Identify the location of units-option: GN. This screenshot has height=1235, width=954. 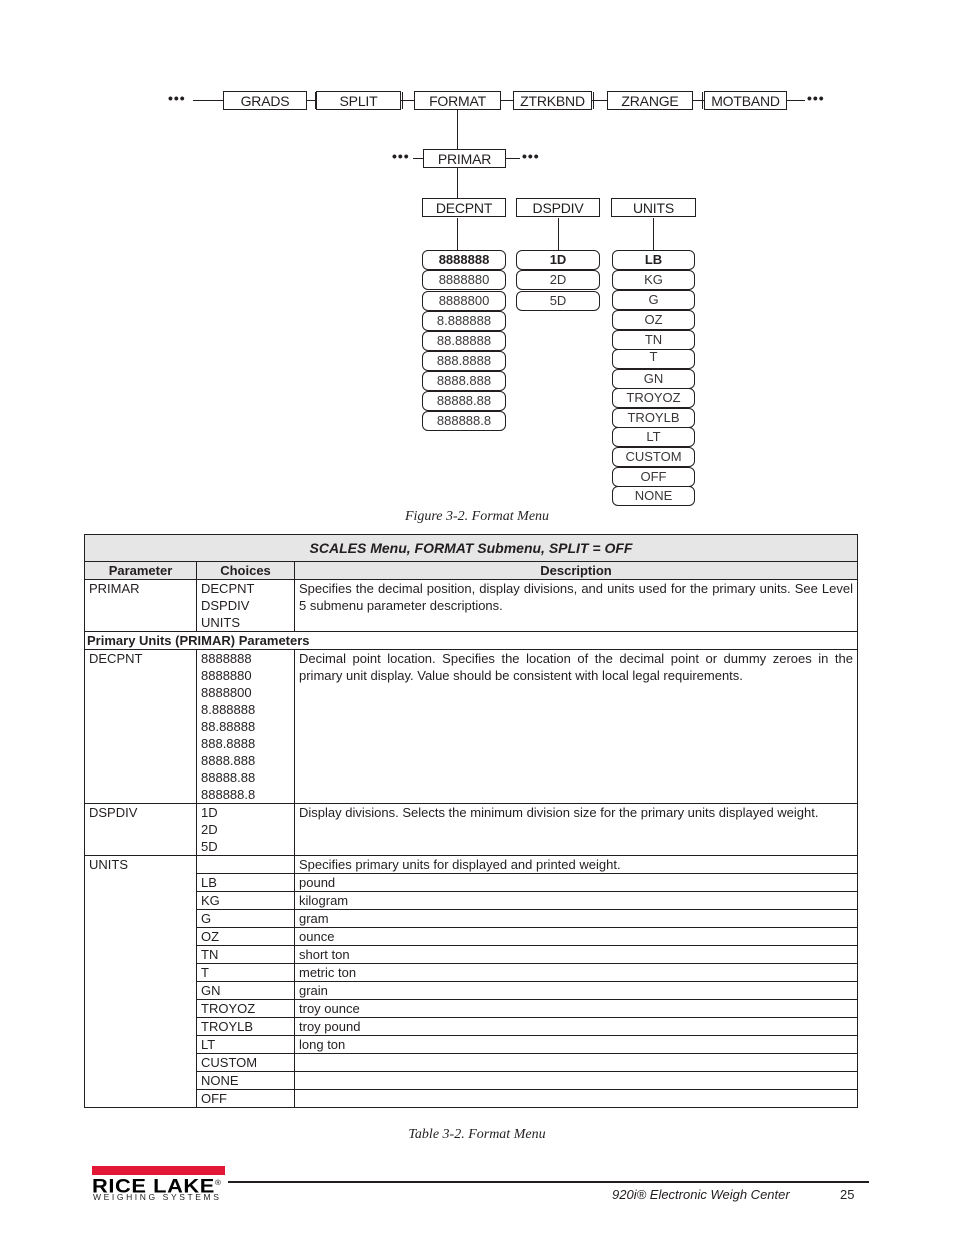
(653, 379).